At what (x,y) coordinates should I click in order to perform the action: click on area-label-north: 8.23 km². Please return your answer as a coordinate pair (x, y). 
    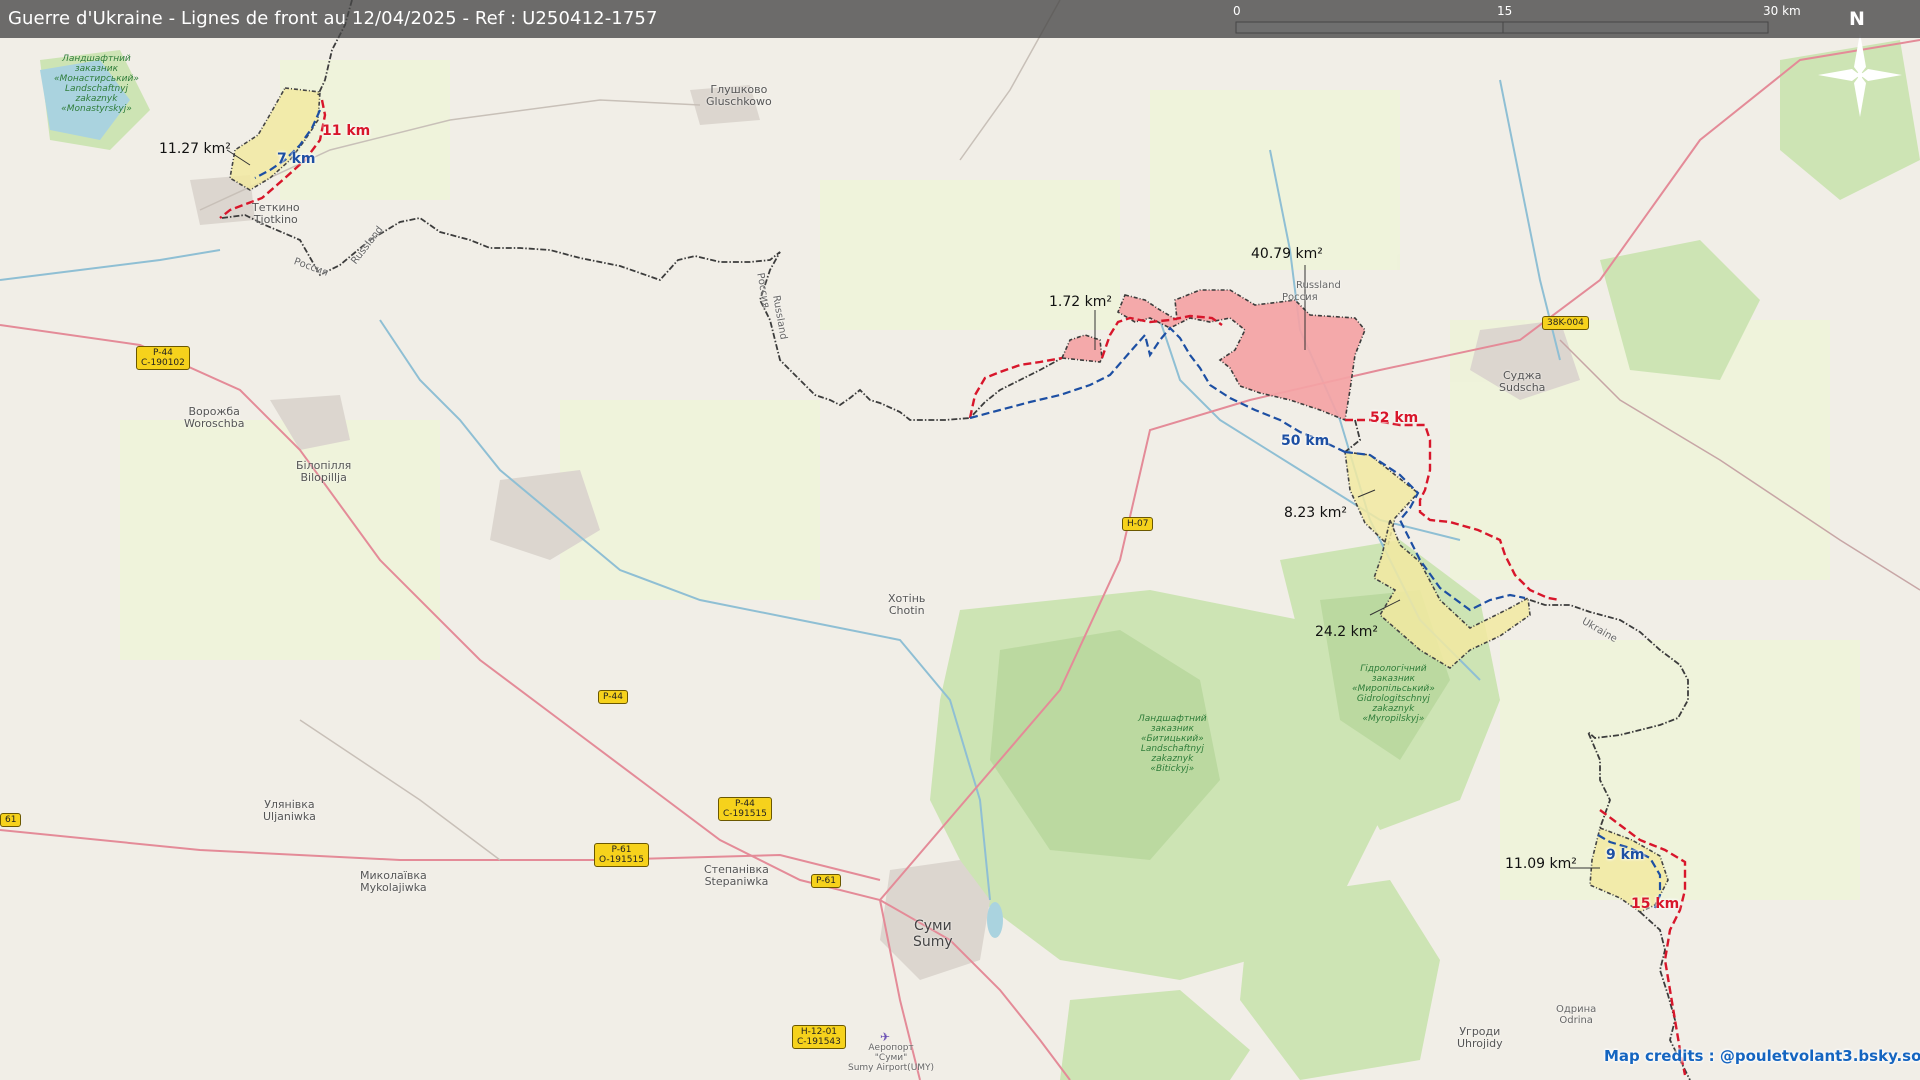
    Looking at the image, I should click on (1315, 513).